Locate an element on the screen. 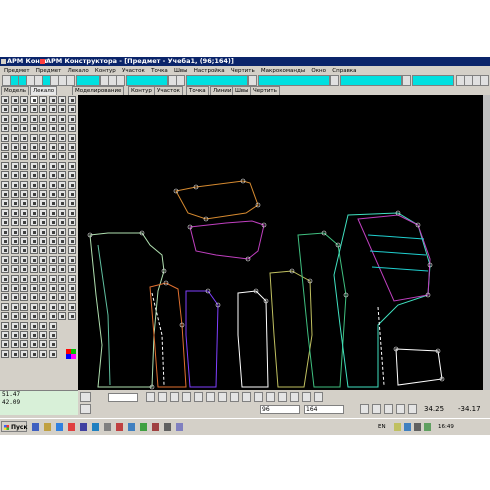 The image size is (490, 490). tab-model: Модель is located at coordinates (15, 90).